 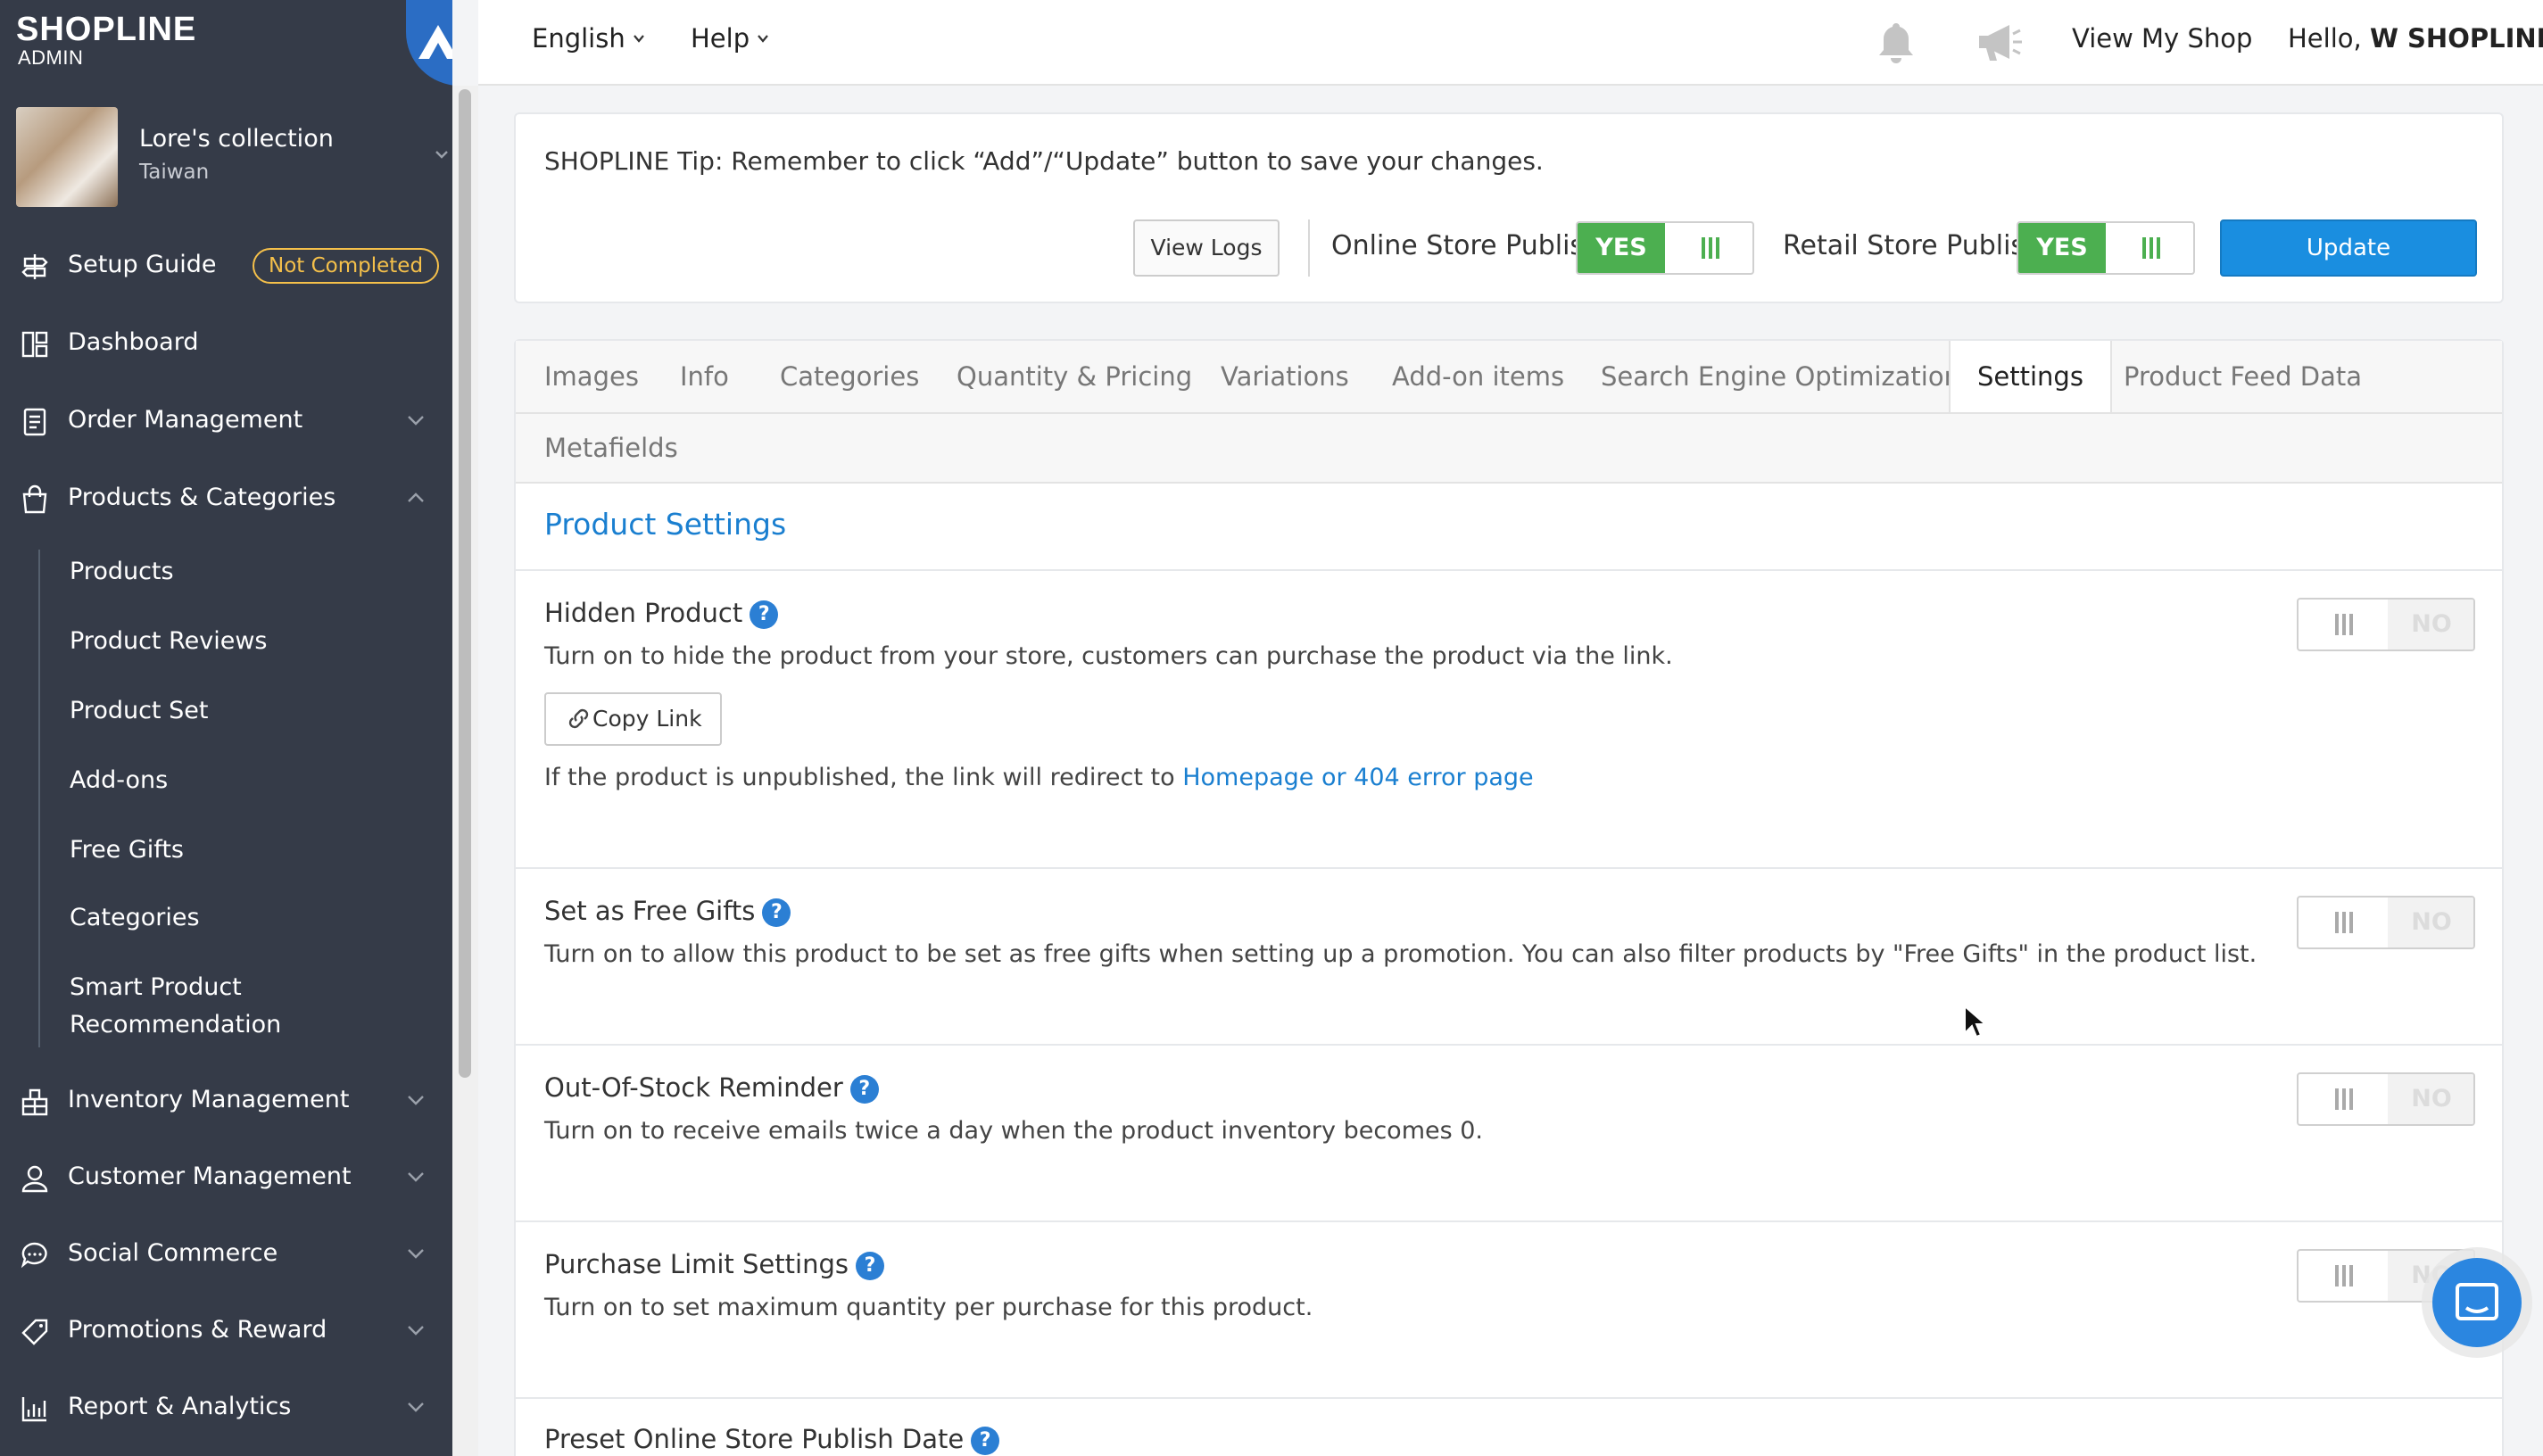 What do you see at coordinates (2162, 38) in the screenshot?
I see `view-my-shop-link: View My Shop` at bounding box center [2162, 38].